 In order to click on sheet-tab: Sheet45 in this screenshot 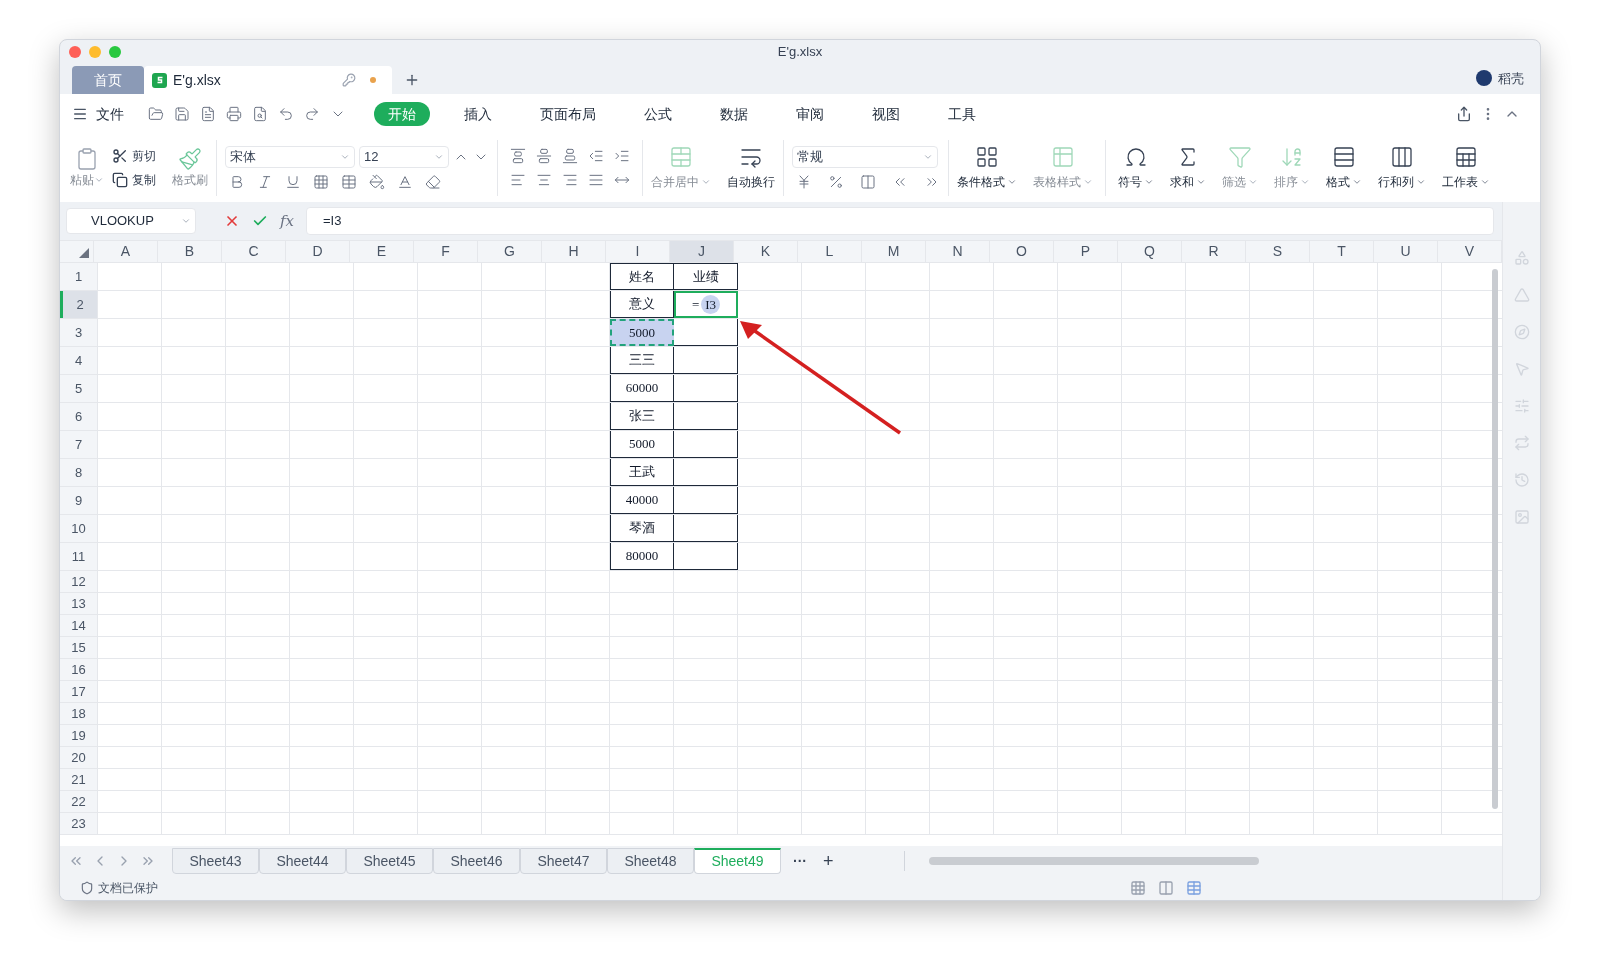, I will do `click(389, 861)`.